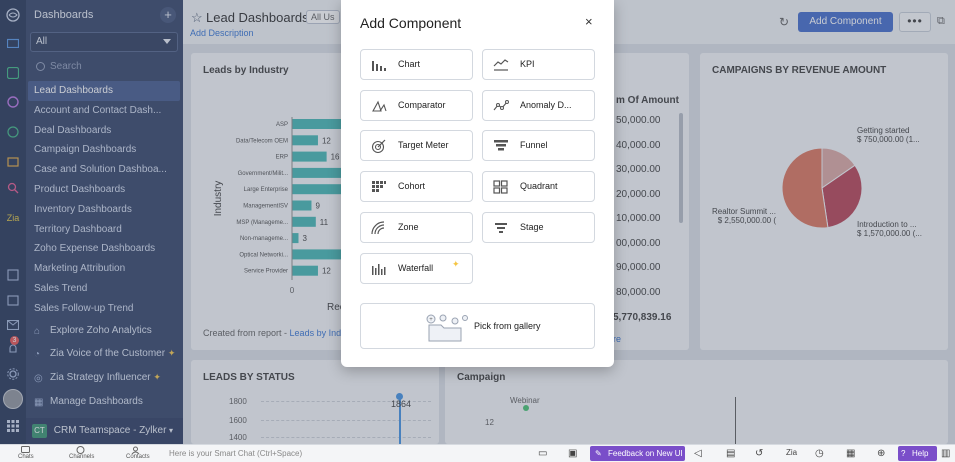 The width and height of the screenshot is (955, 462). I want to click on component-target-meter: Target Meter, so click(416, 145).